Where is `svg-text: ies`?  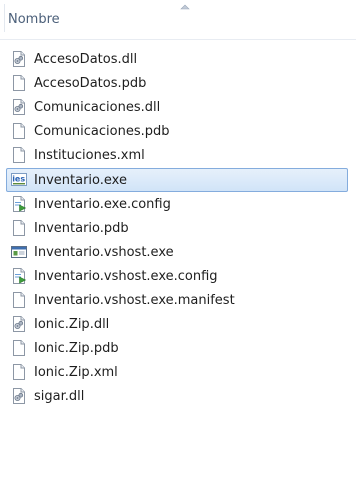 svg-text: ies is located at coordinates (18, 178).